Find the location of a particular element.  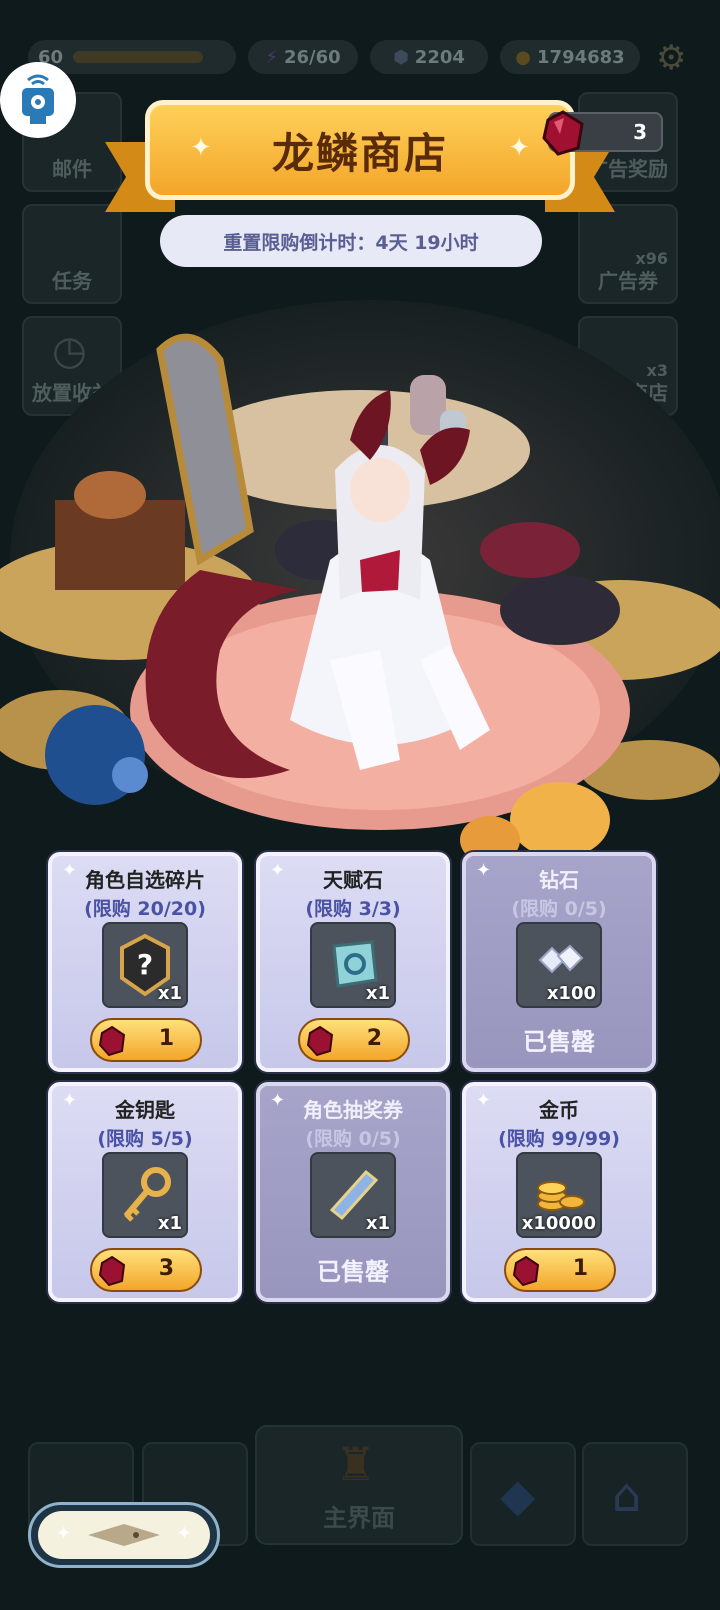

ad-ticket-count: x96 is located at coordinates (651, 258).